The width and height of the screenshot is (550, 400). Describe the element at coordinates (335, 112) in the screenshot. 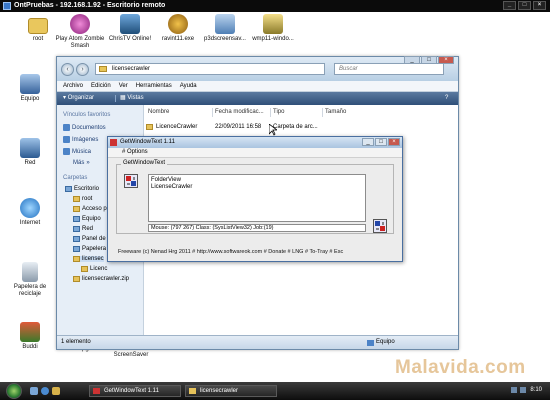

I see `column-size: Tamaño` at that location.